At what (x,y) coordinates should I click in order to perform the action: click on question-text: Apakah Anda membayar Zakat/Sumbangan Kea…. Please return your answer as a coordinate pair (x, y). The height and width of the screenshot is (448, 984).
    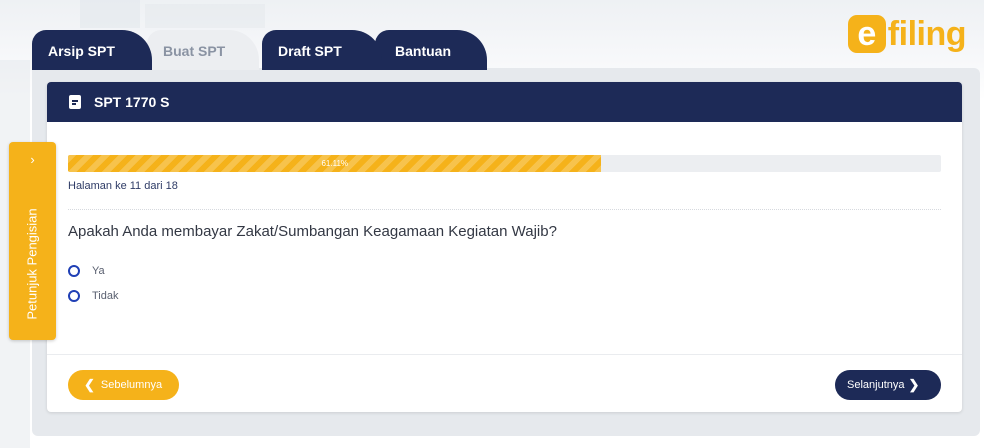
    Looking at the image, I should click on (312, 231).